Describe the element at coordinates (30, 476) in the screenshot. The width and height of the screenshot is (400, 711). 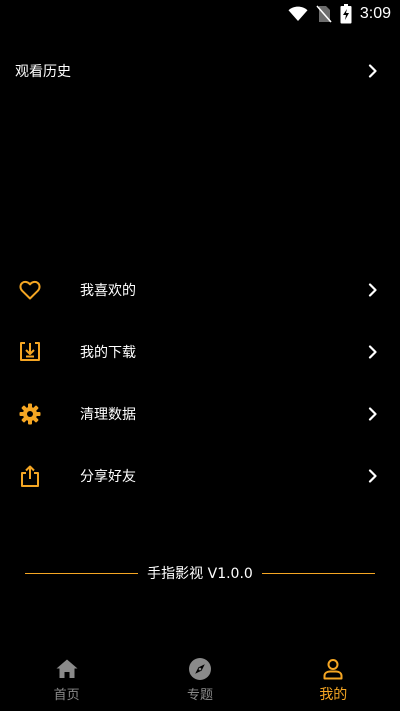
I see `share-icon` at that location.